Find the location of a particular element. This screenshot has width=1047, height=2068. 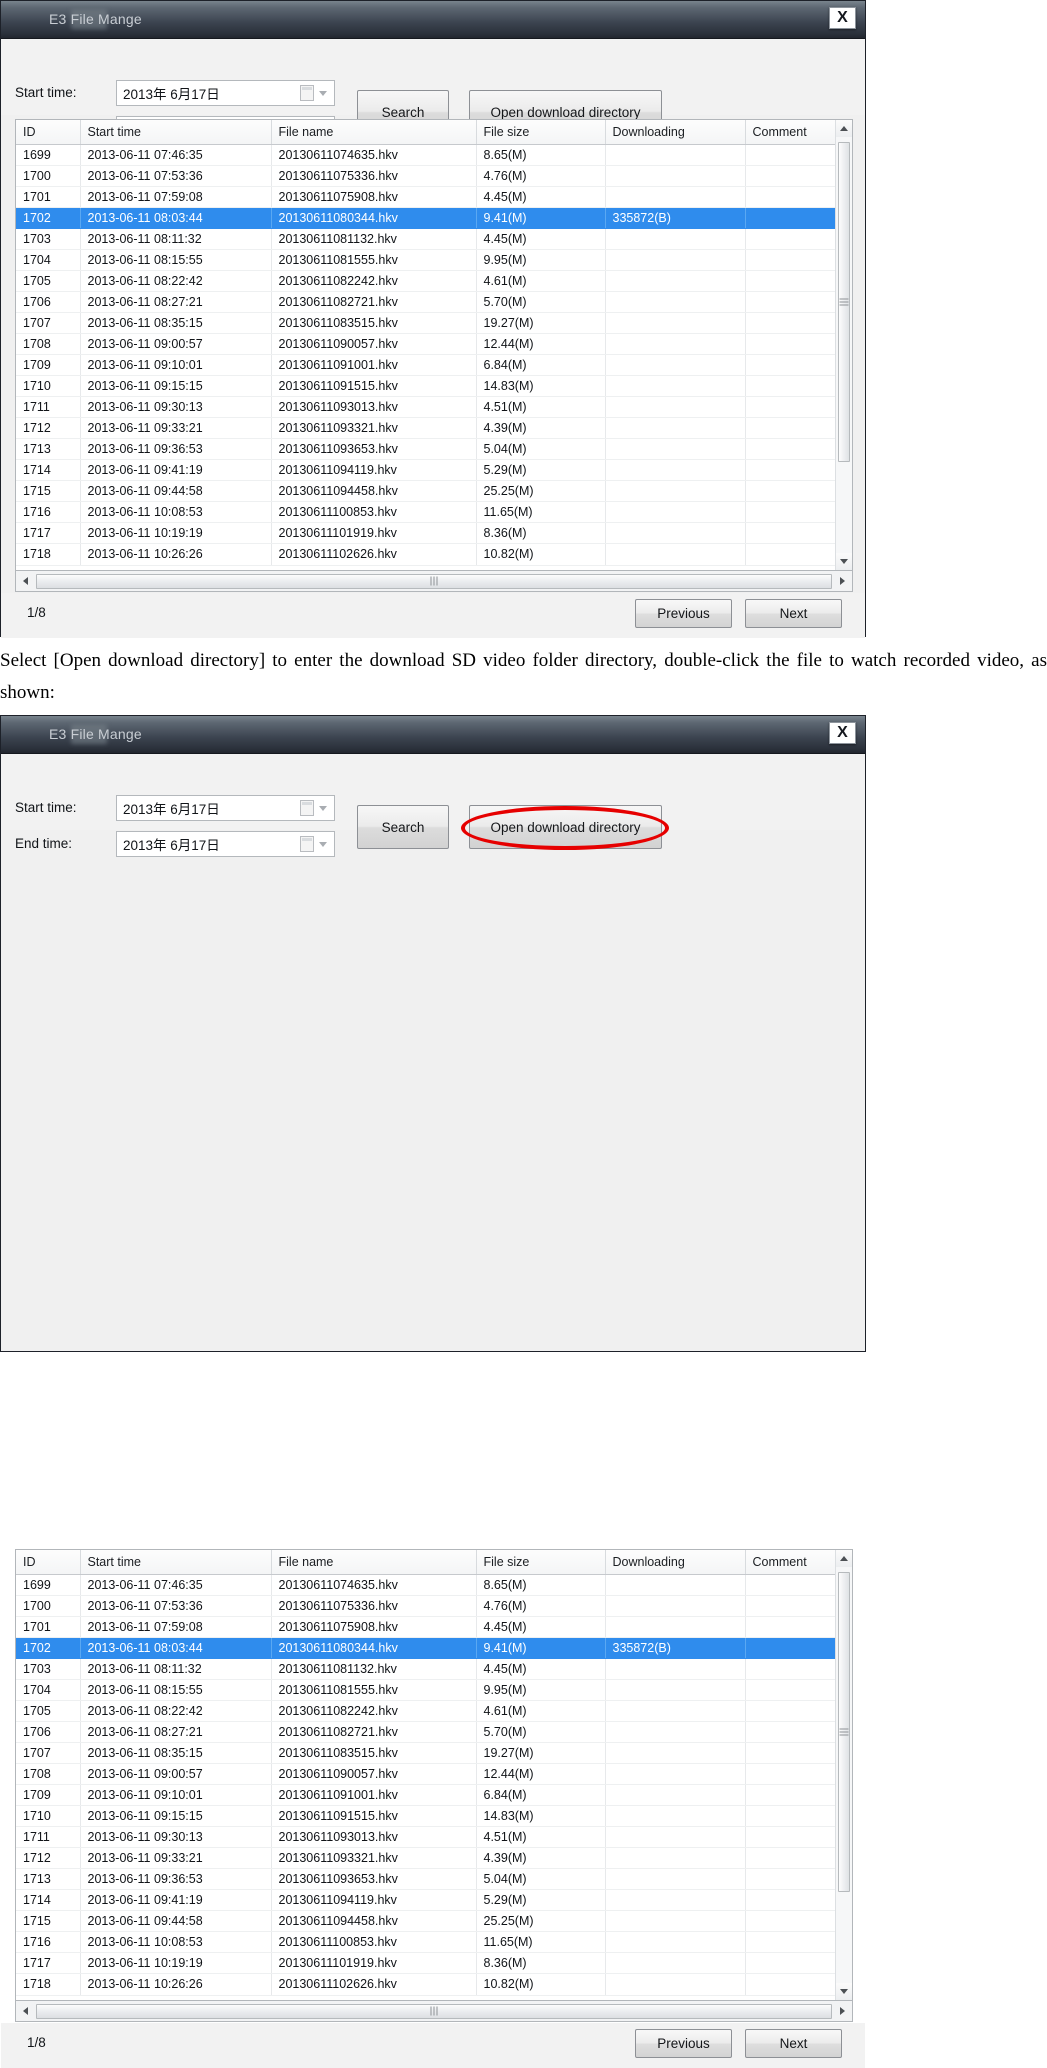

cell-file-size: 4.61(M) is located at coordinates (541, 281).